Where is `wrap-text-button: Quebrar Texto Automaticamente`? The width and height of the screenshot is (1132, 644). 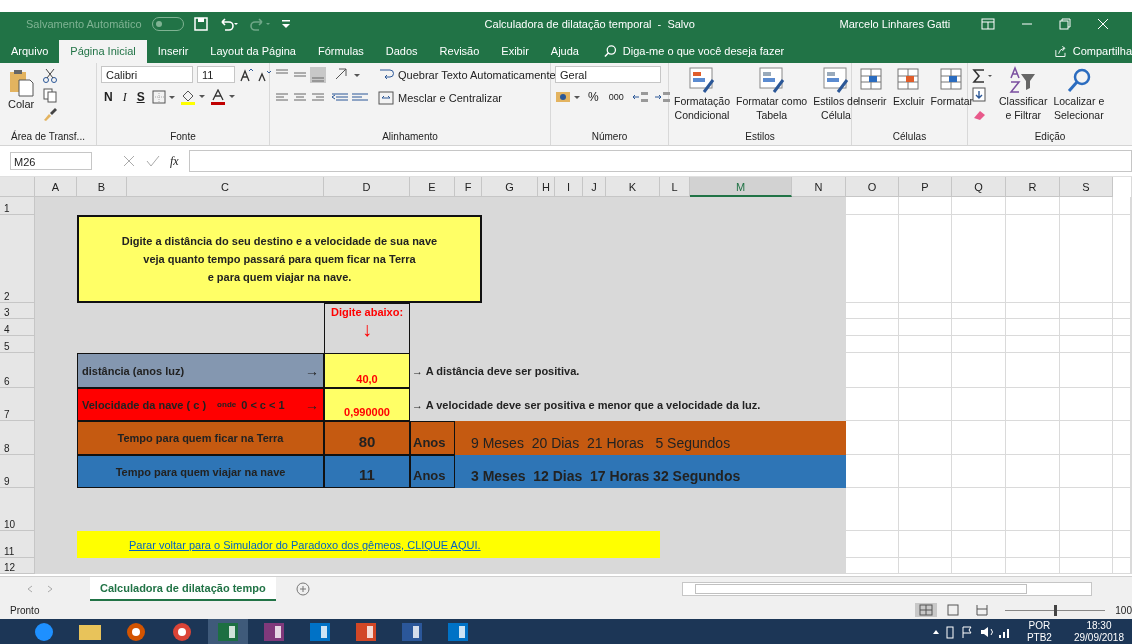 wrap-text-button: Quebrar Texto Automaticamente is located at coordinates (477, 75).